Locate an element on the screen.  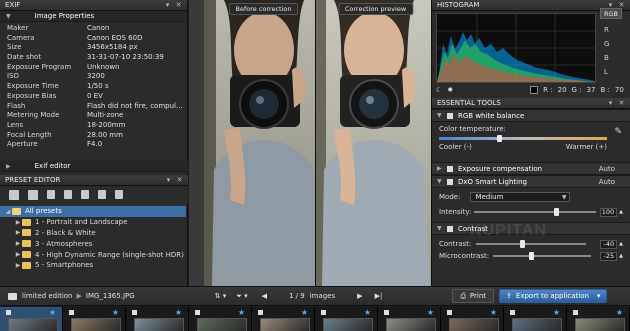
import-preset-icon is located at coordinates (68, 194).